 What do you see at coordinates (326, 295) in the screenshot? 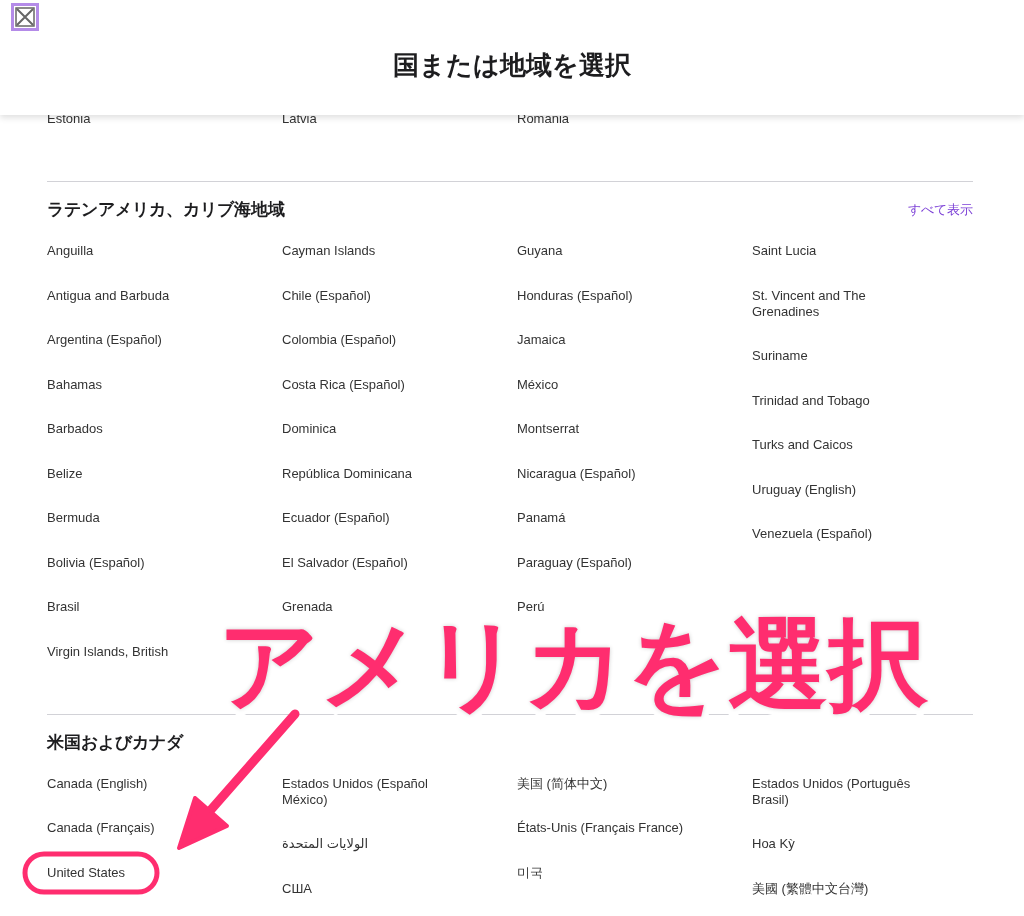
I see `country-link: Chile (Español)` at bounding box center [326, 295].